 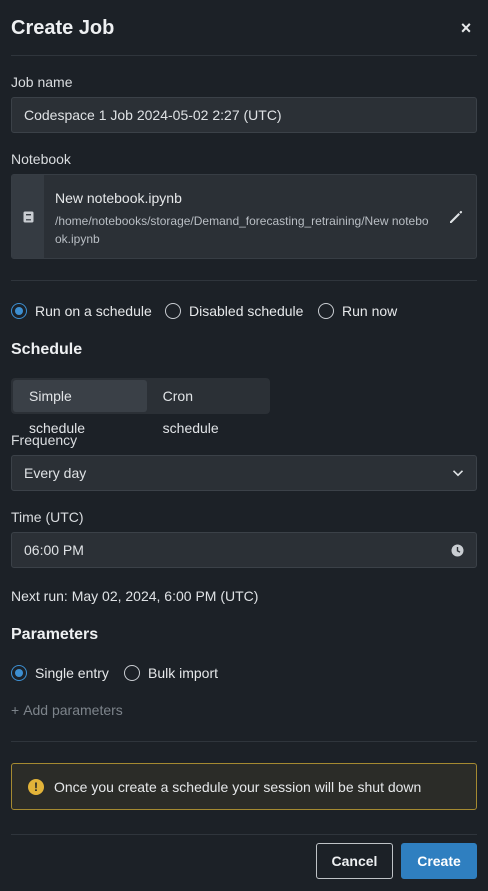 I want to click on radio-run-now: Run now, so click(x=357, y=311).